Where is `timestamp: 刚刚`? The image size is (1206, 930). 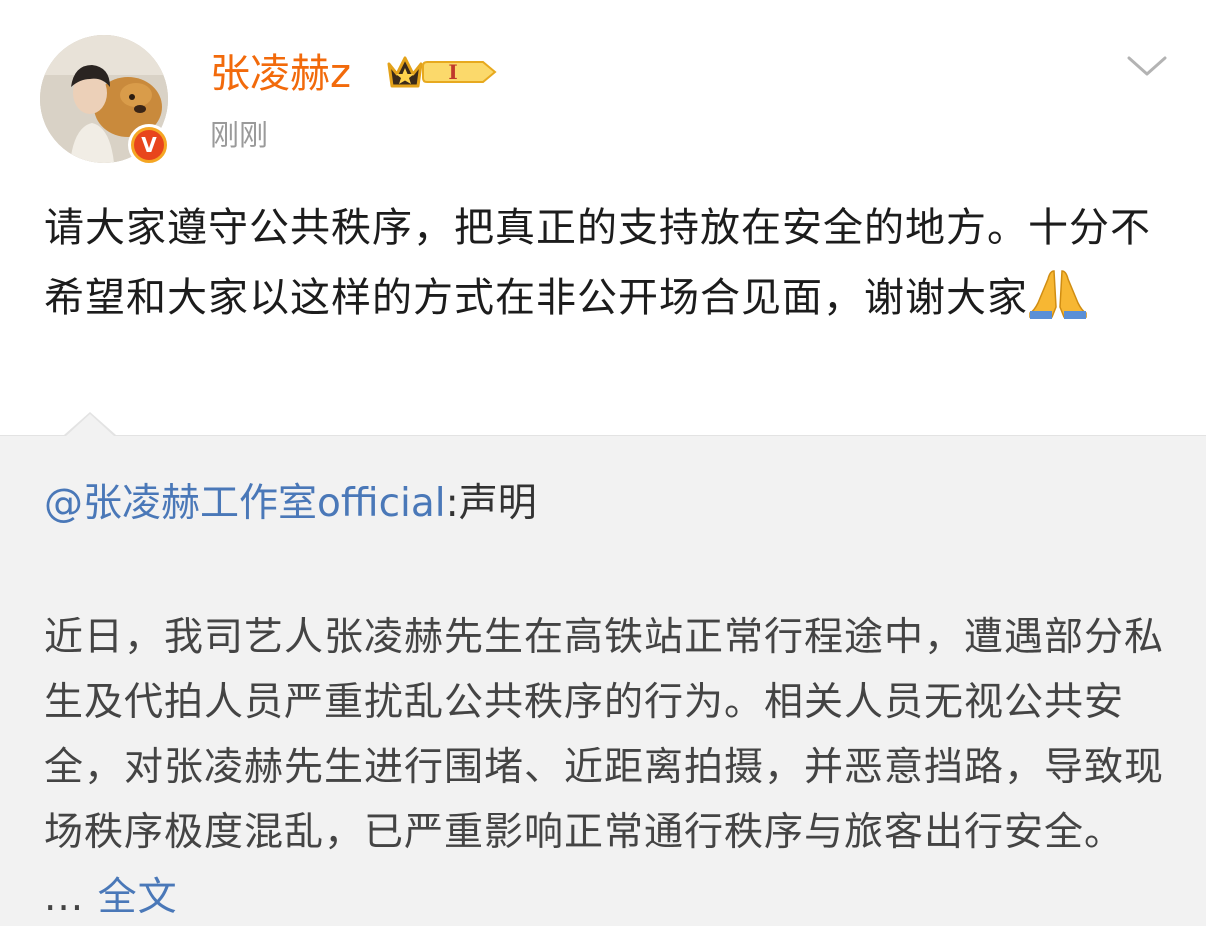 timestamp: 刚刚 is located at coordinates (239, 135).